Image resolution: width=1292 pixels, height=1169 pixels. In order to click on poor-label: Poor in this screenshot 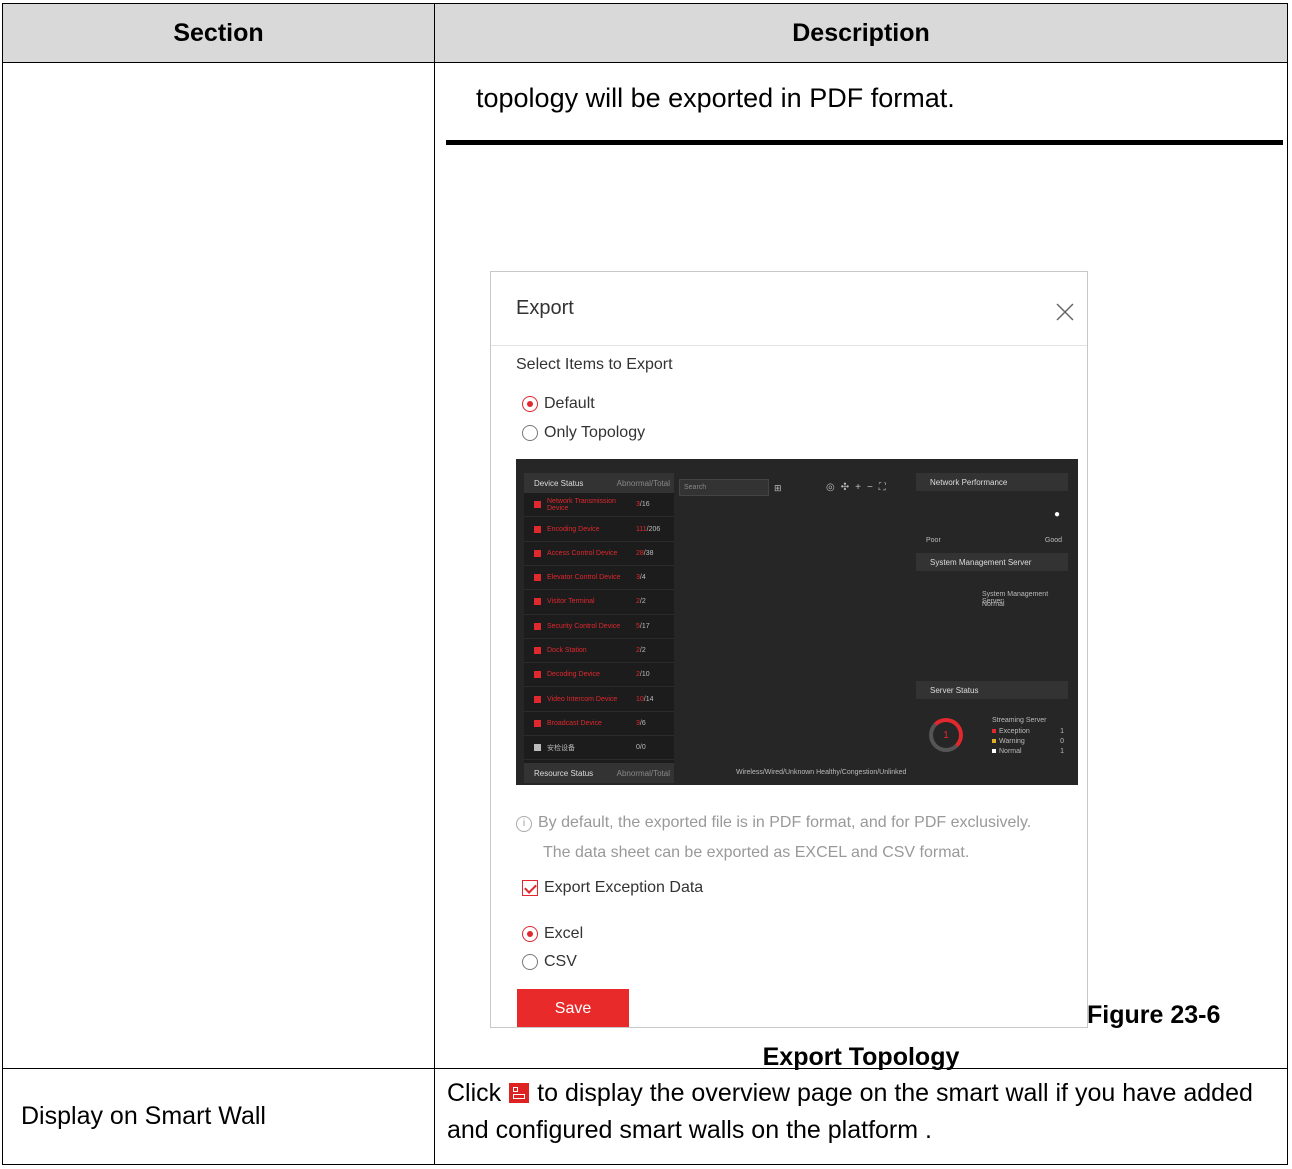, I will do `click(933, 541)`.